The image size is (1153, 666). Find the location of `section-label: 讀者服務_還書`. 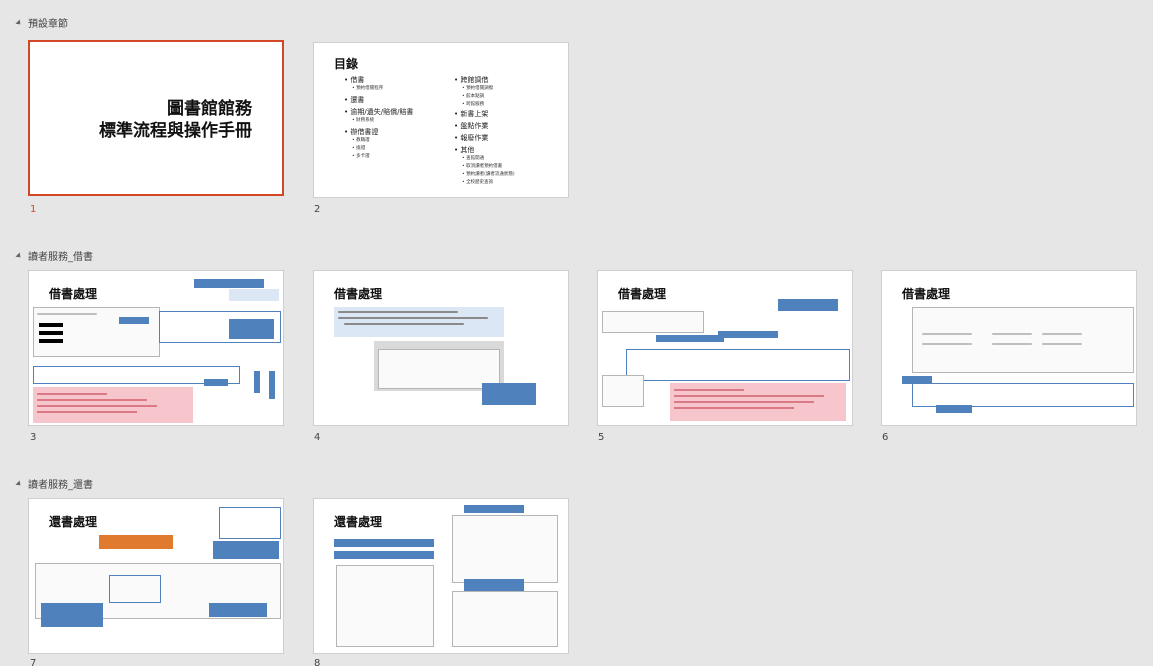

section-label: 讀者服務_還書 is located at coordinates (60, 485).